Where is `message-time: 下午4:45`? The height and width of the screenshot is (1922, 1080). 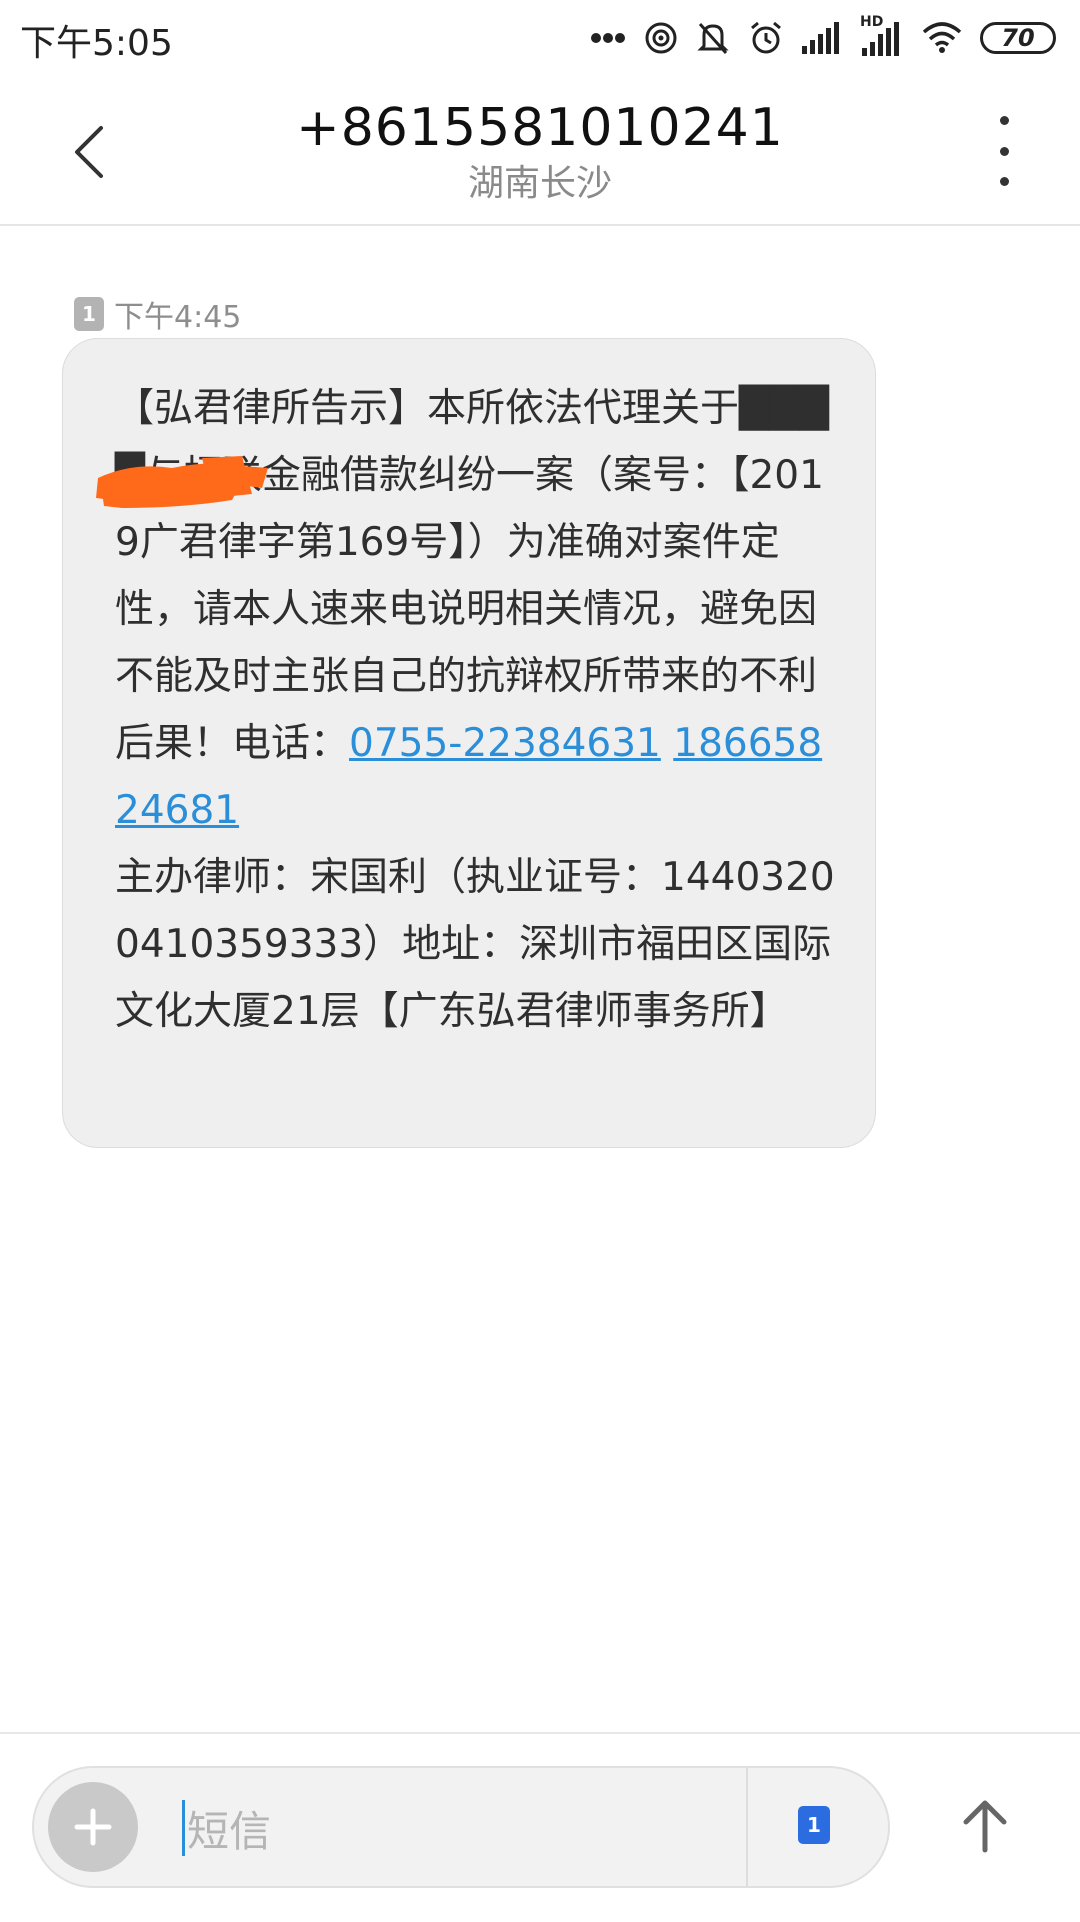 message-time: 下午4:45 is located at coordinates (178, 317).